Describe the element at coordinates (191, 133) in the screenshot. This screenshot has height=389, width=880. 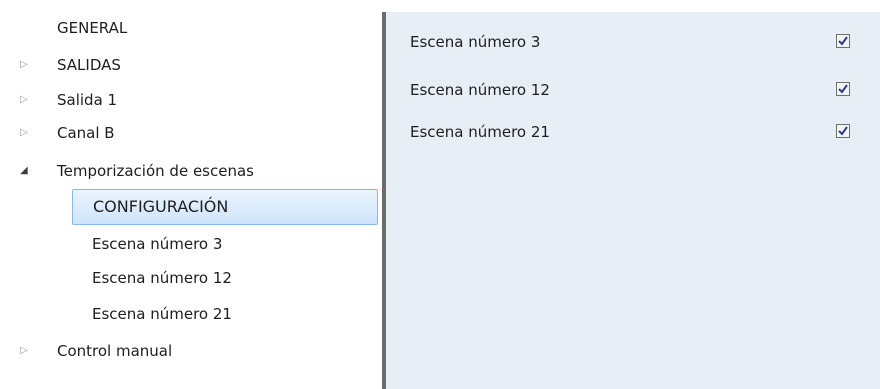
I see `tree-item-canal-b: ▷ Canal B` at that location.